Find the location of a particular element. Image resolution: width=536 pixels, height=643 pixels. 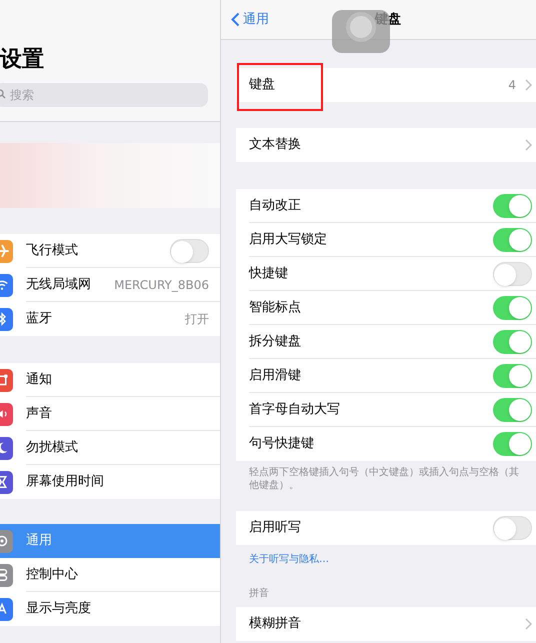

sidebar-item-label: 蓝牙 is located at coordinates (39, 319).